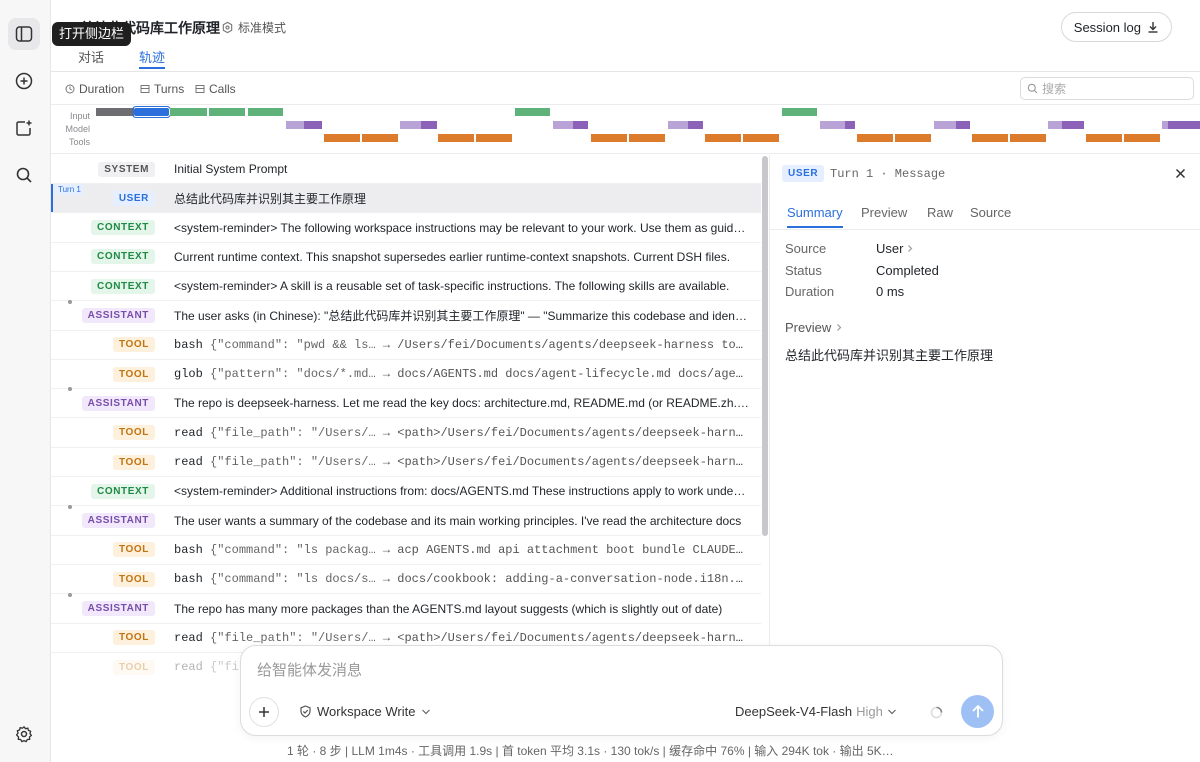  I want to click on step-dot, so click(70, 389).